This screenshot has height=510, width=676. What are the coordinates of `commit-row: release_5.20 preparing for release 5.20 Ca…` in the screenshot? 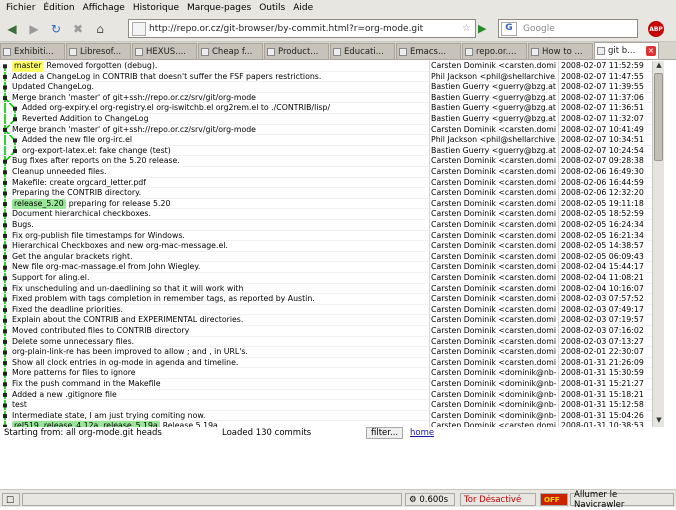 It's located at (332, 204).